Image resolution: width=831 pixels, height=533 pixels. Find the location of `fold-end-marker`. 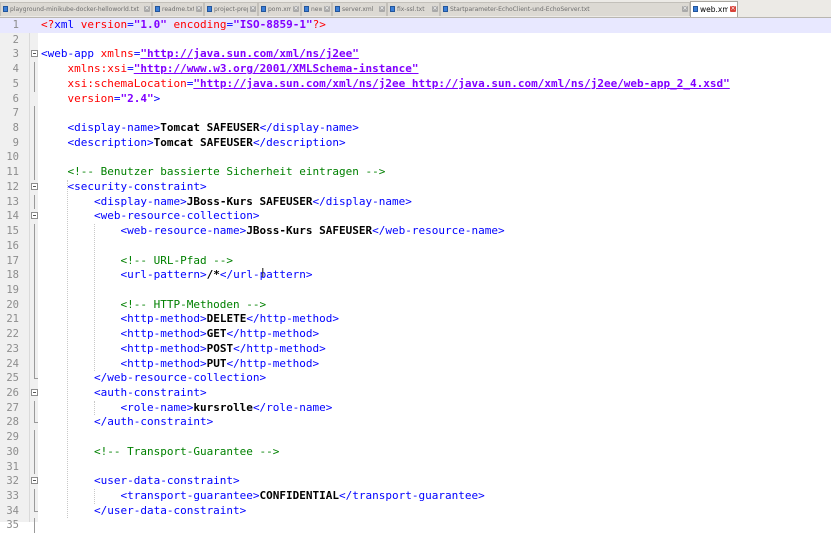

fold-end-marker is located at coordinates (36, 507).